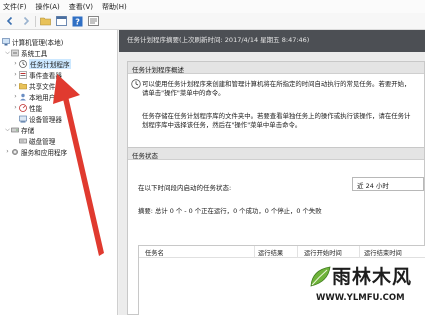 This screenshot has width=425, height=315. Describe the element at coordinates (272, 41) in the screenshot. I see `summary-header: 任务计划程序摘要(上次刷新时间: 2017/4/14 星期五 8:47:46)` at that location.